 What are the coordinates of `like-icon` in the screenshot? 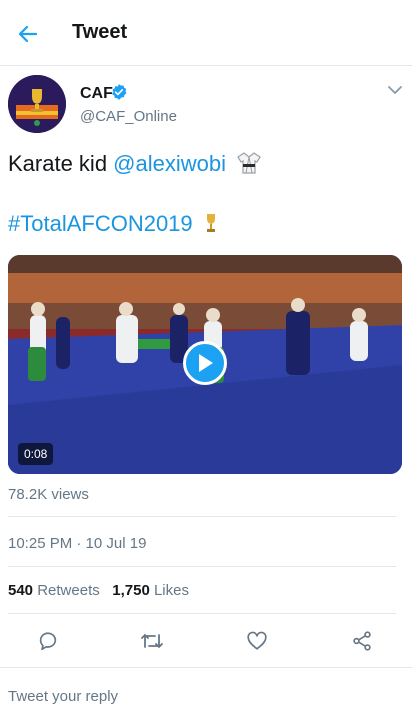 It's located at (257, 640).